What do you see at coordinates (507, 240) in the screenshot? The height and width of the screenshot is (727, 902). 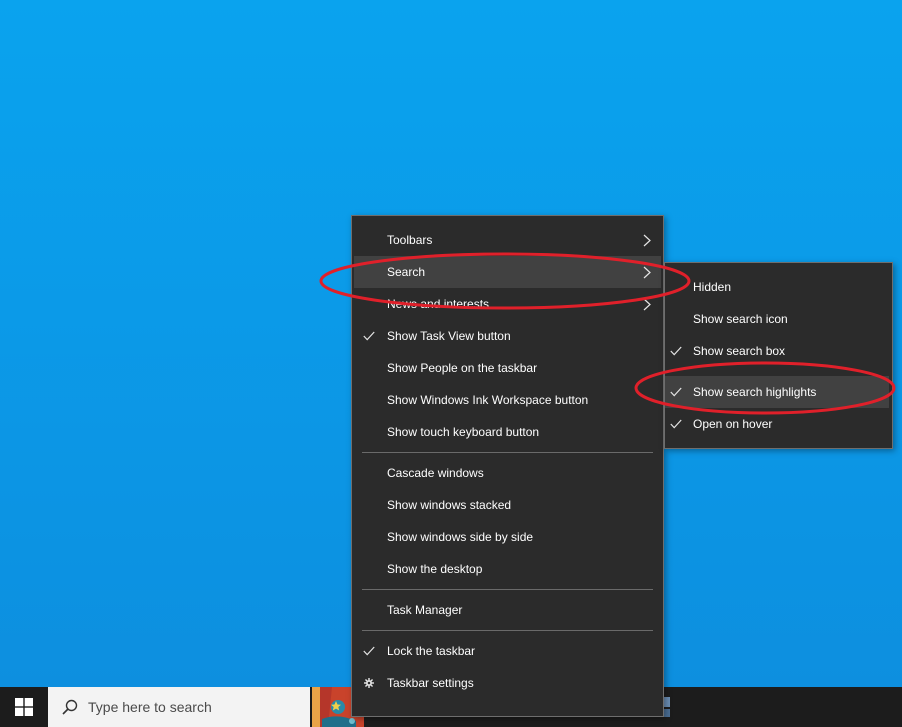 I see `menu-item-toolbars: Toolbars` at bounding box center [507, 240].